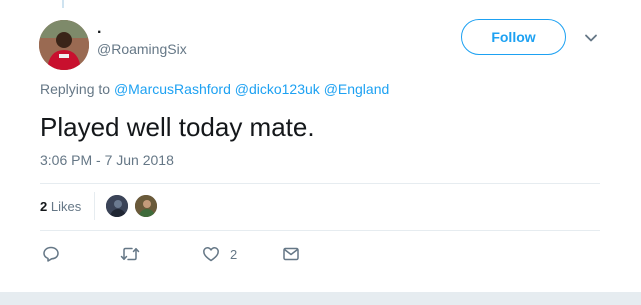 The height and width of the screenshot is (305, 641). I want to click on mention-link: @England, so click(357, 89).